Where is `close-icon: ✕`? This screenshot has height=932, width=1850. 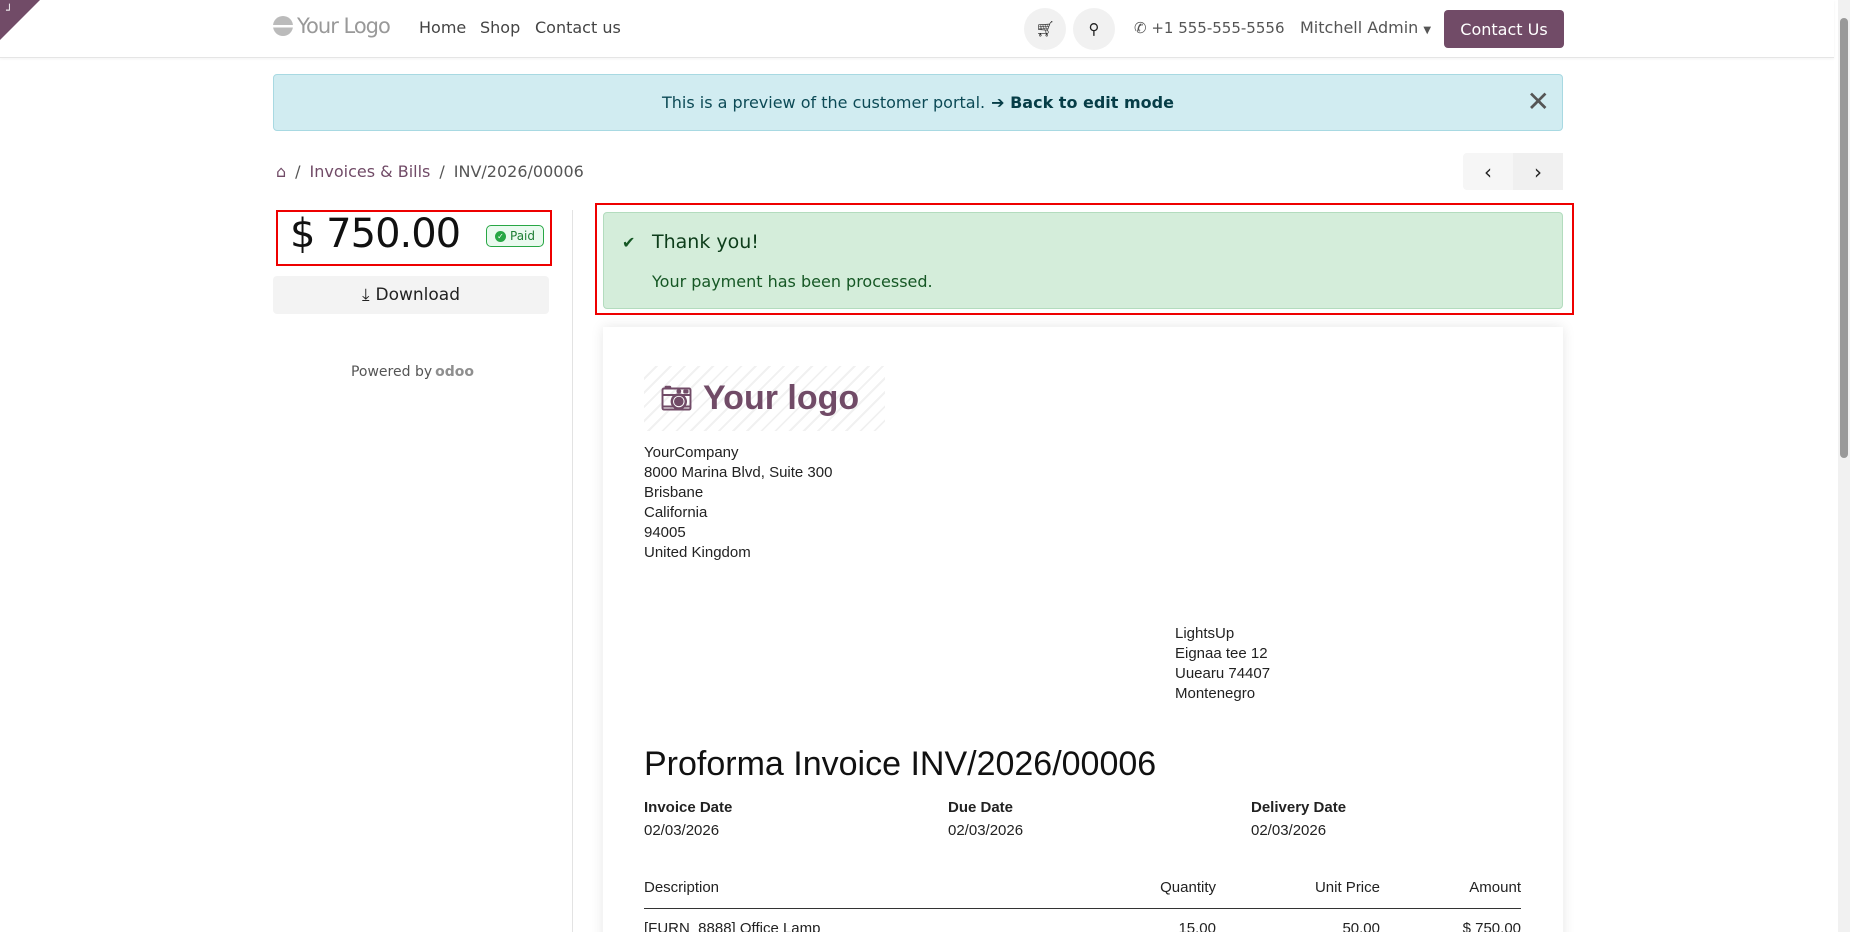
close-icon: ✕ is located at coordinates (1538, 101).